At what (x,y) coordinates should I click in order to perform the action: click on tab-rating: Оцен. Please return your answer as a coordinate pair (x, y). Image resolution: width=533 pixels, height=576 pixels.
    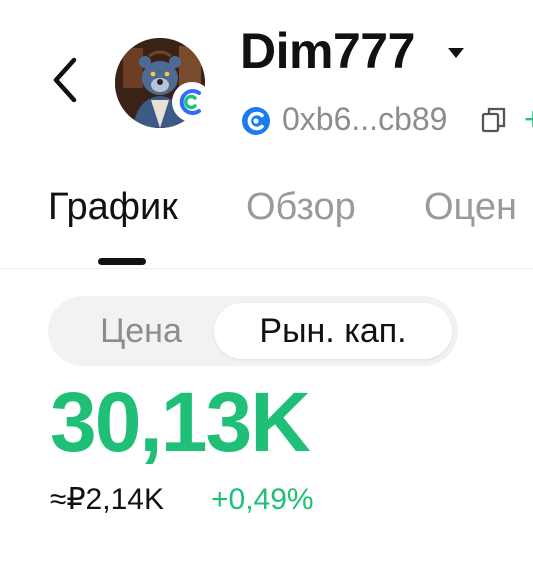
    Looking at the image, I should click on (470, 207).